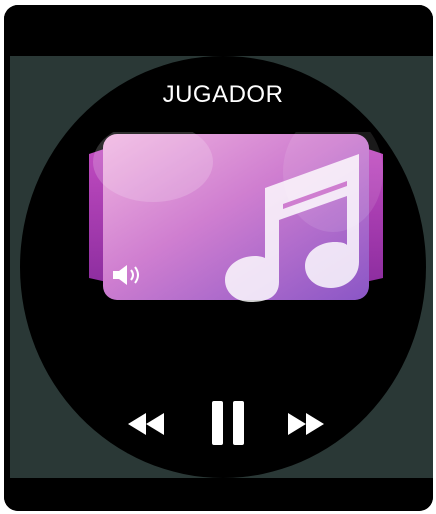  I want to click on rewind-icon, so click(146, 424).